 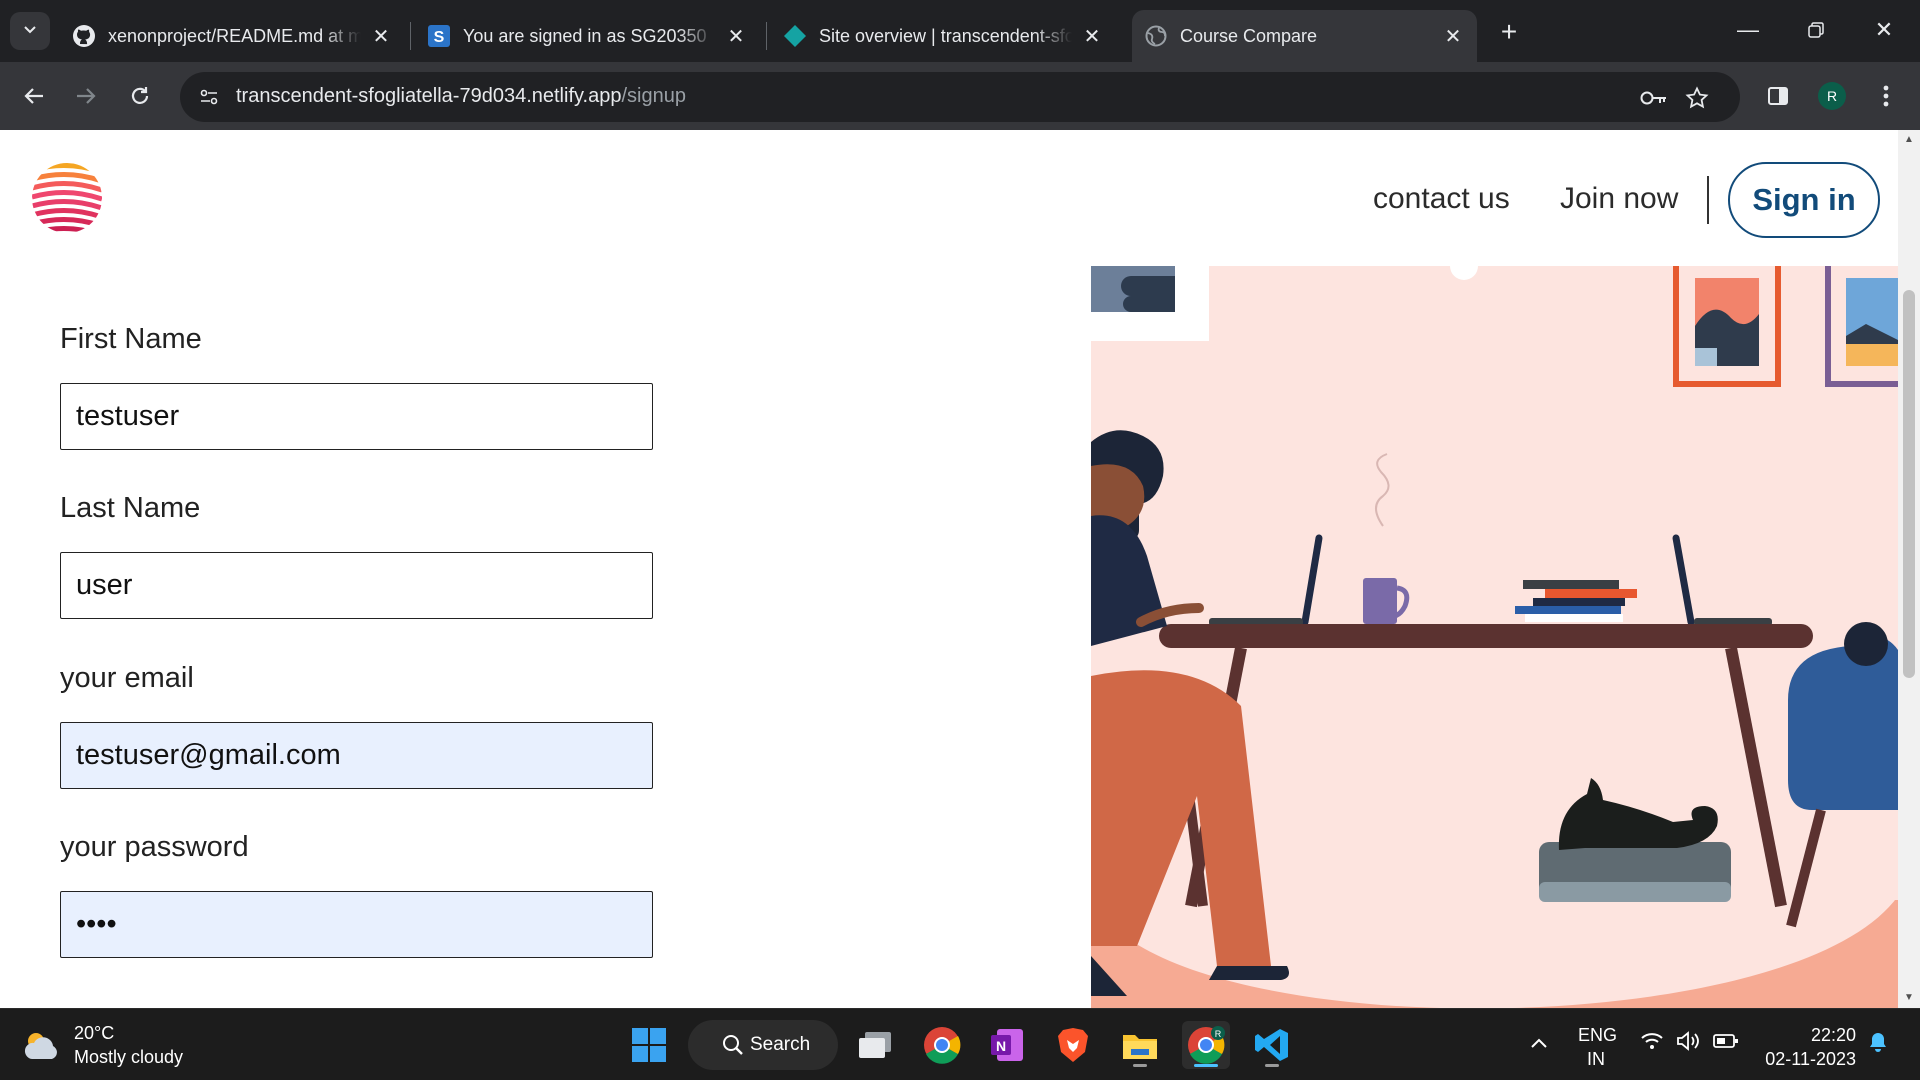 I want to click on start-button, so click(x=649, y=1045).